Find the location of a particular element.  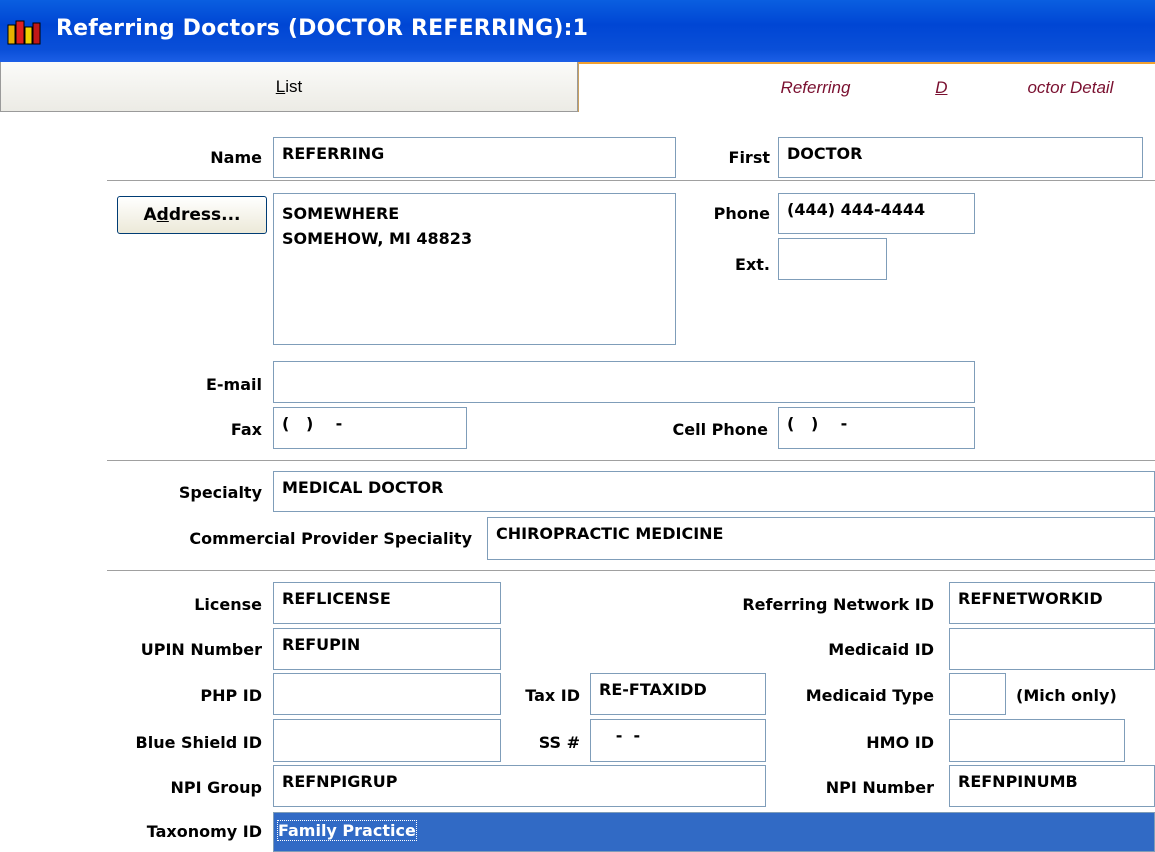

commercial-provider-speciality-field: CHIROPRACTIC MEDICINE is located at coordinates (821, 538).